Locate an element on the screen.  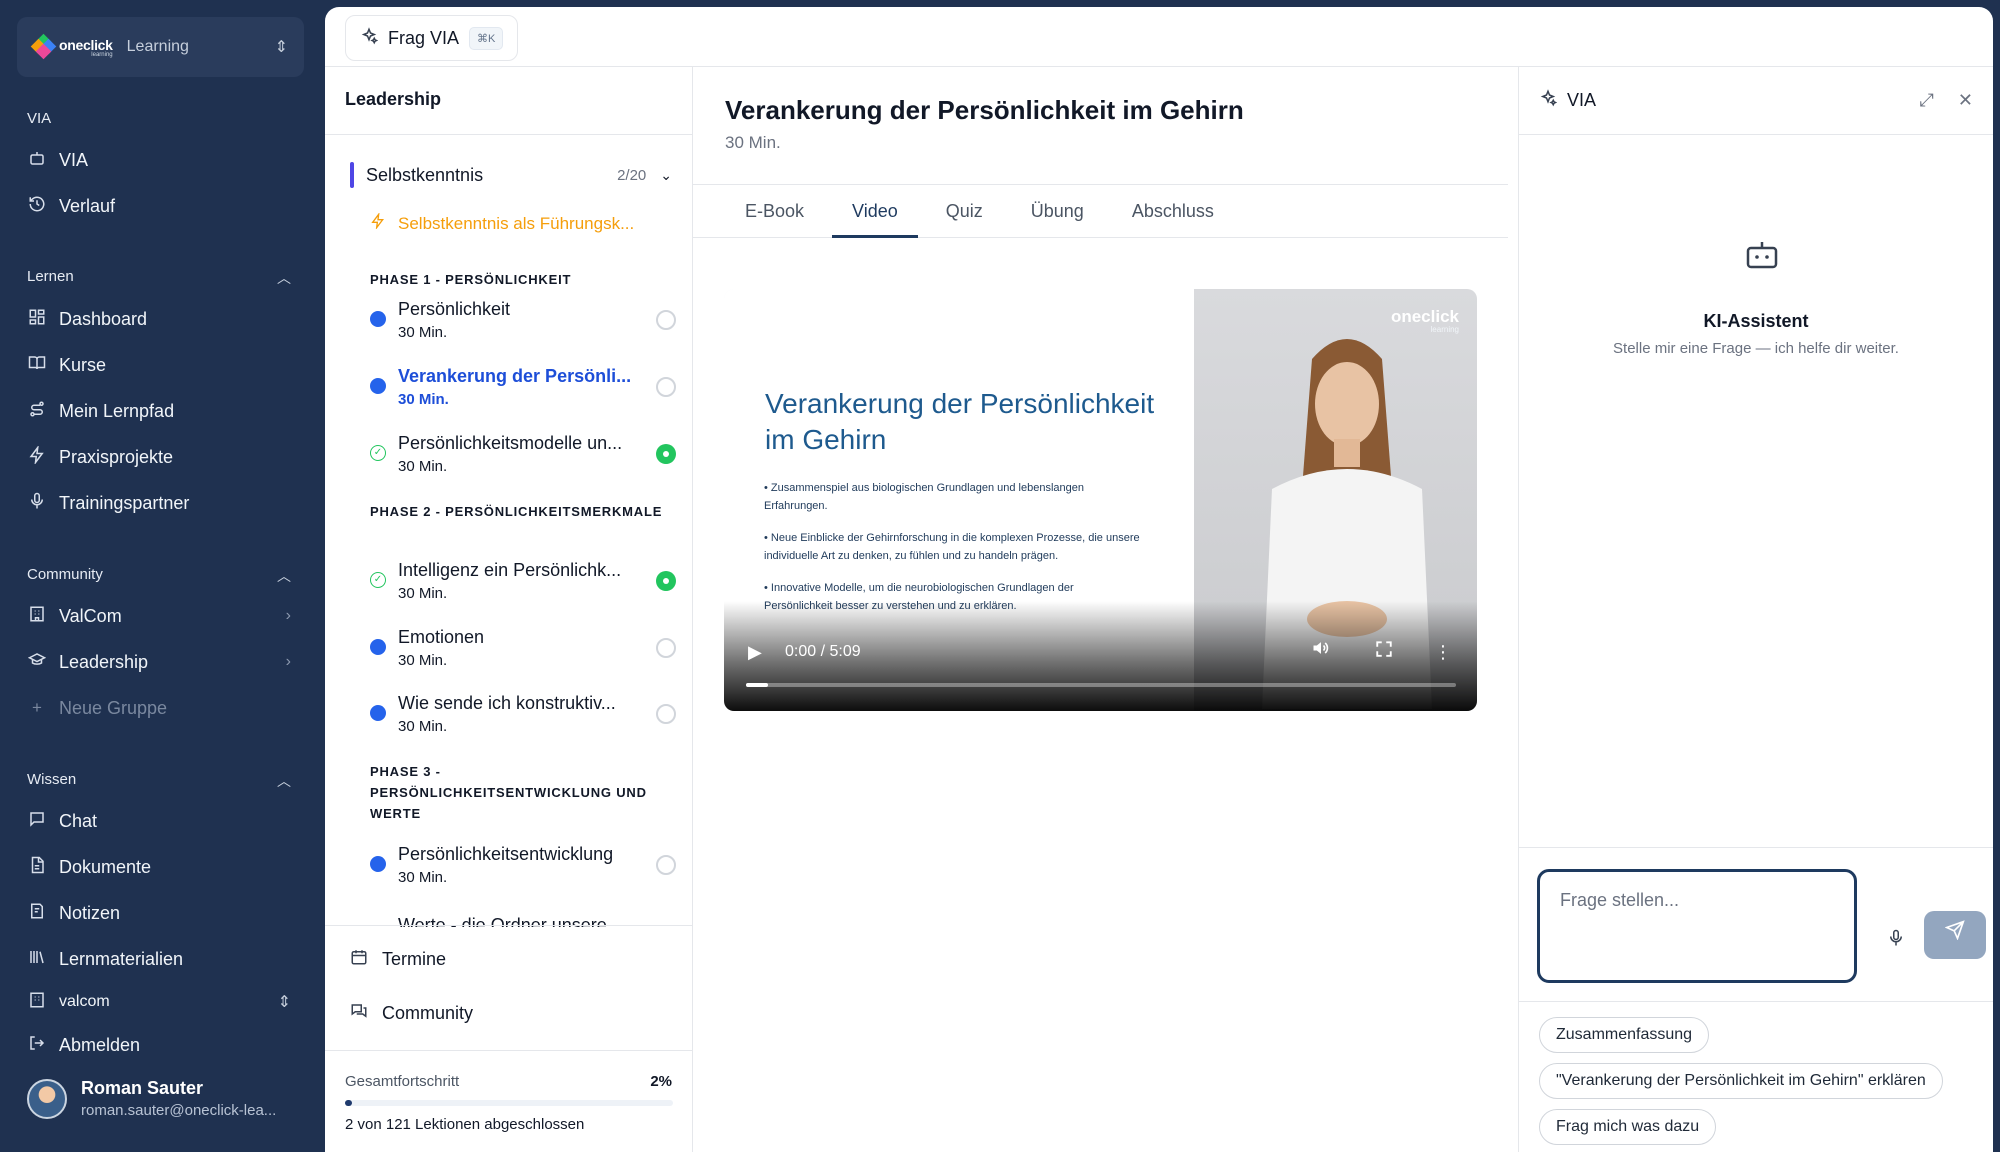
phase-heading: PHASE 1 - PERSÖNLICHKEIT is located at coordinates (471, 279).